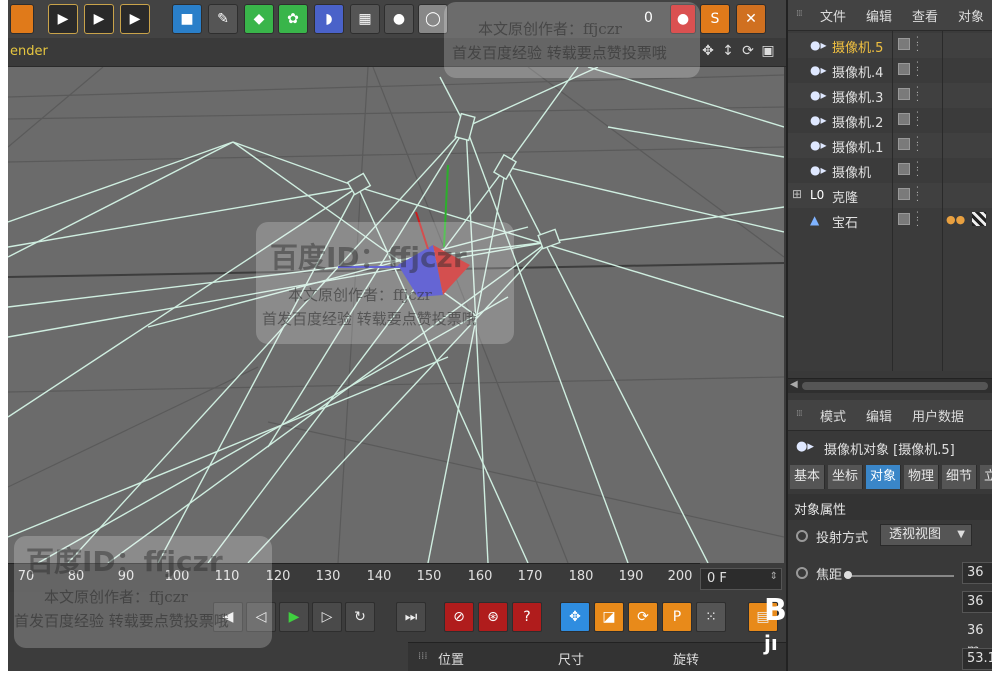 Image resolution: width=1000 pixels, height=679 pixels. I want to click on menu-object: 对象, so click(971, 15).